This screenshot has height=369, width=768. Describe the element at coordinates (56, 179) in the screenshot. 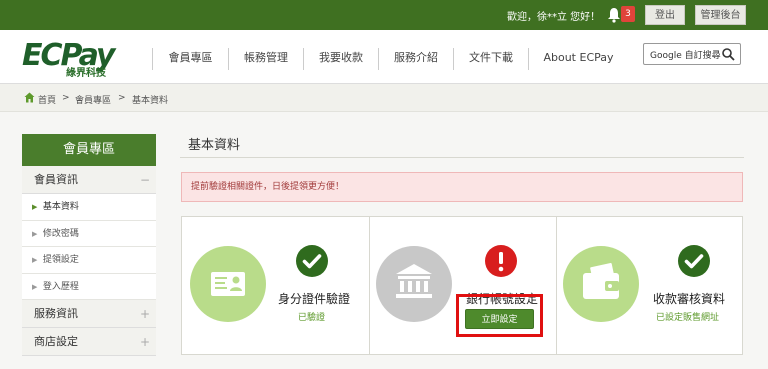

I see `sidebar-section-label: 會員資訊` at that location.